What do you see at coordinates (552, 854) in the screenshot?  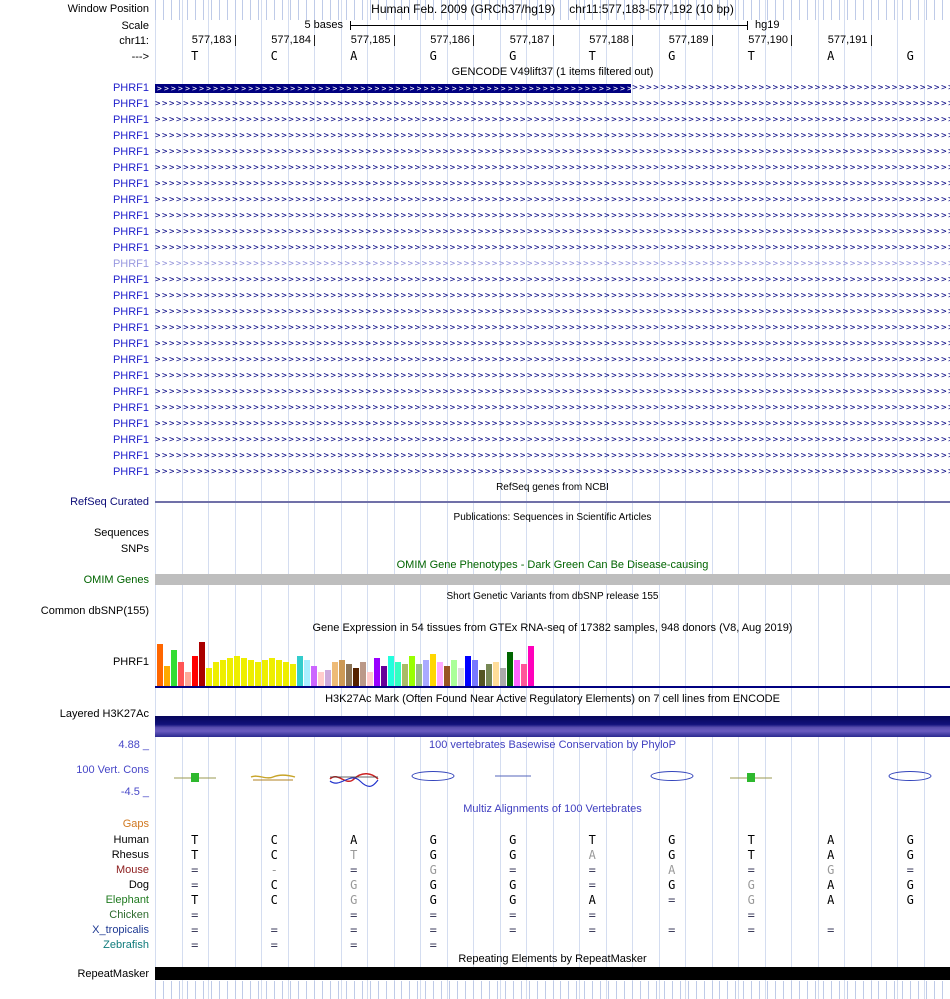 I see `species-alignment-content: TCTGGAGTAG` at bounding box center [552, 854].